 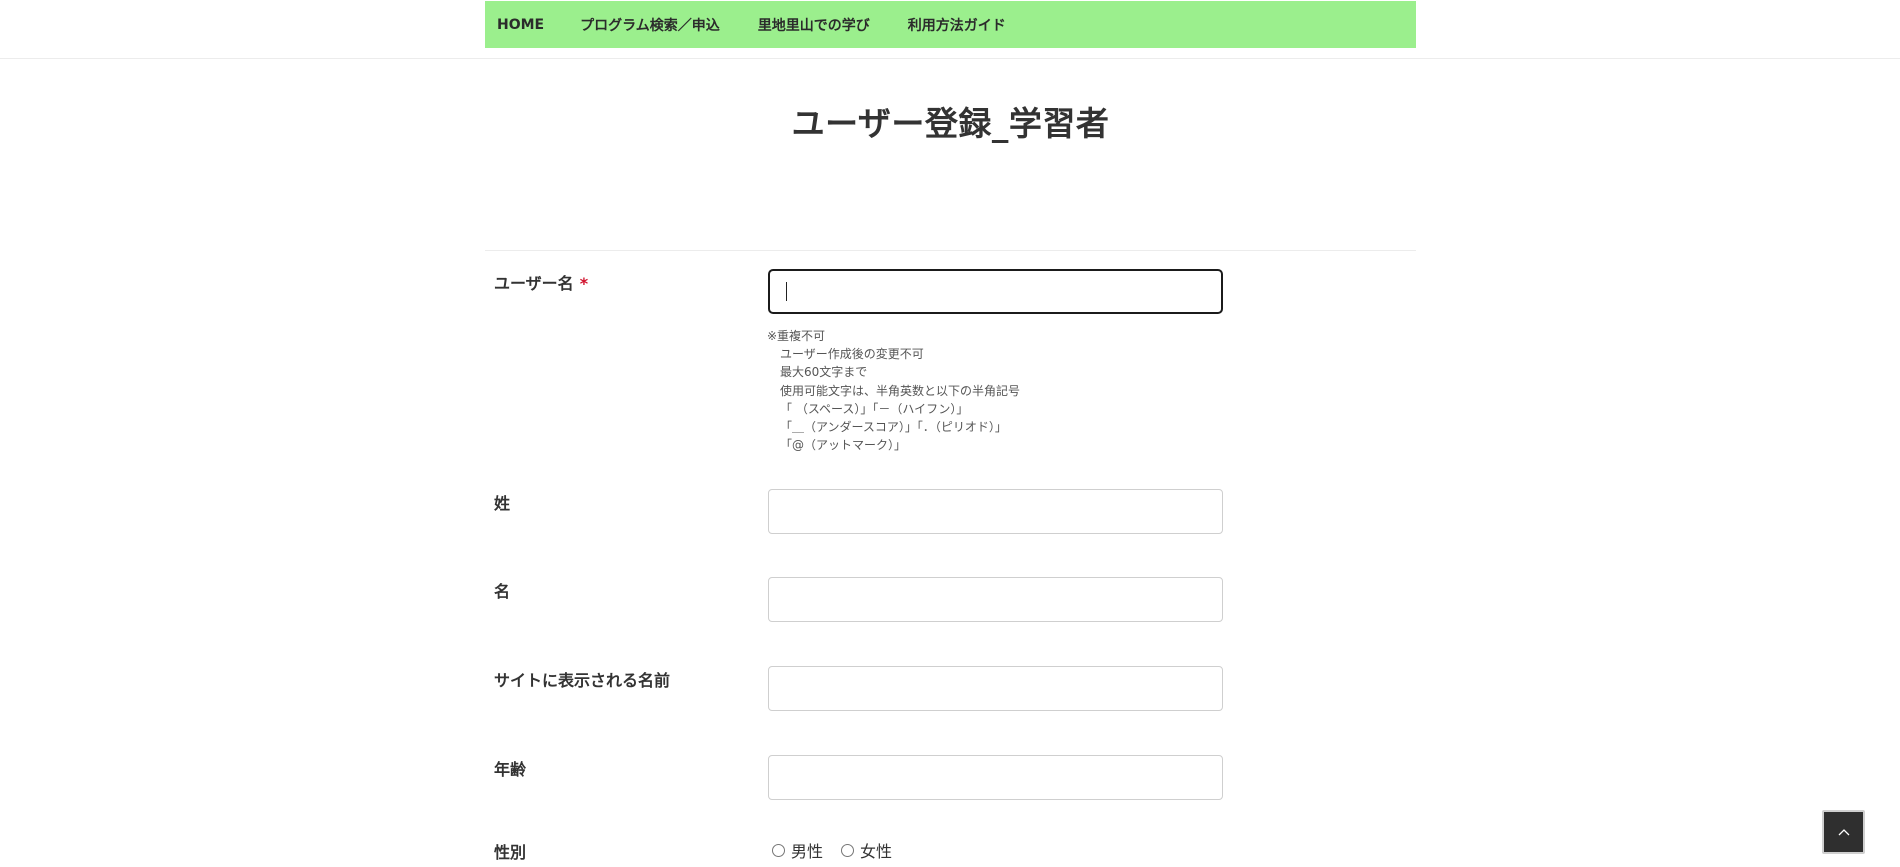 I want to click on gender-radio-group: 男性 女性, so click(x=841, y=850).